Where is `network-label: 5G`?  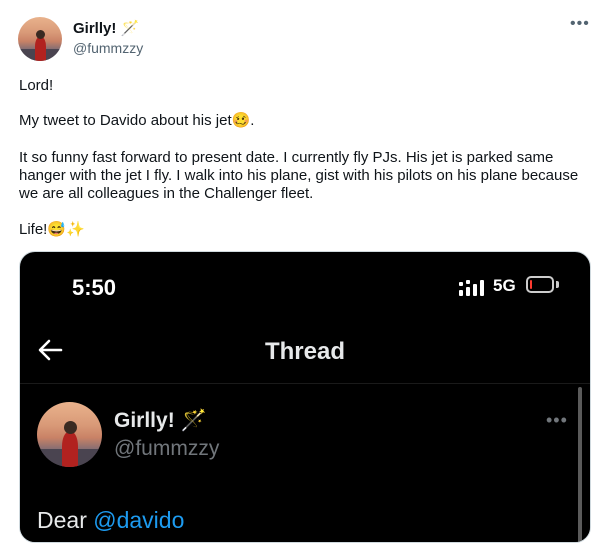 network-label: 5G is located at coordinates (504, 285).